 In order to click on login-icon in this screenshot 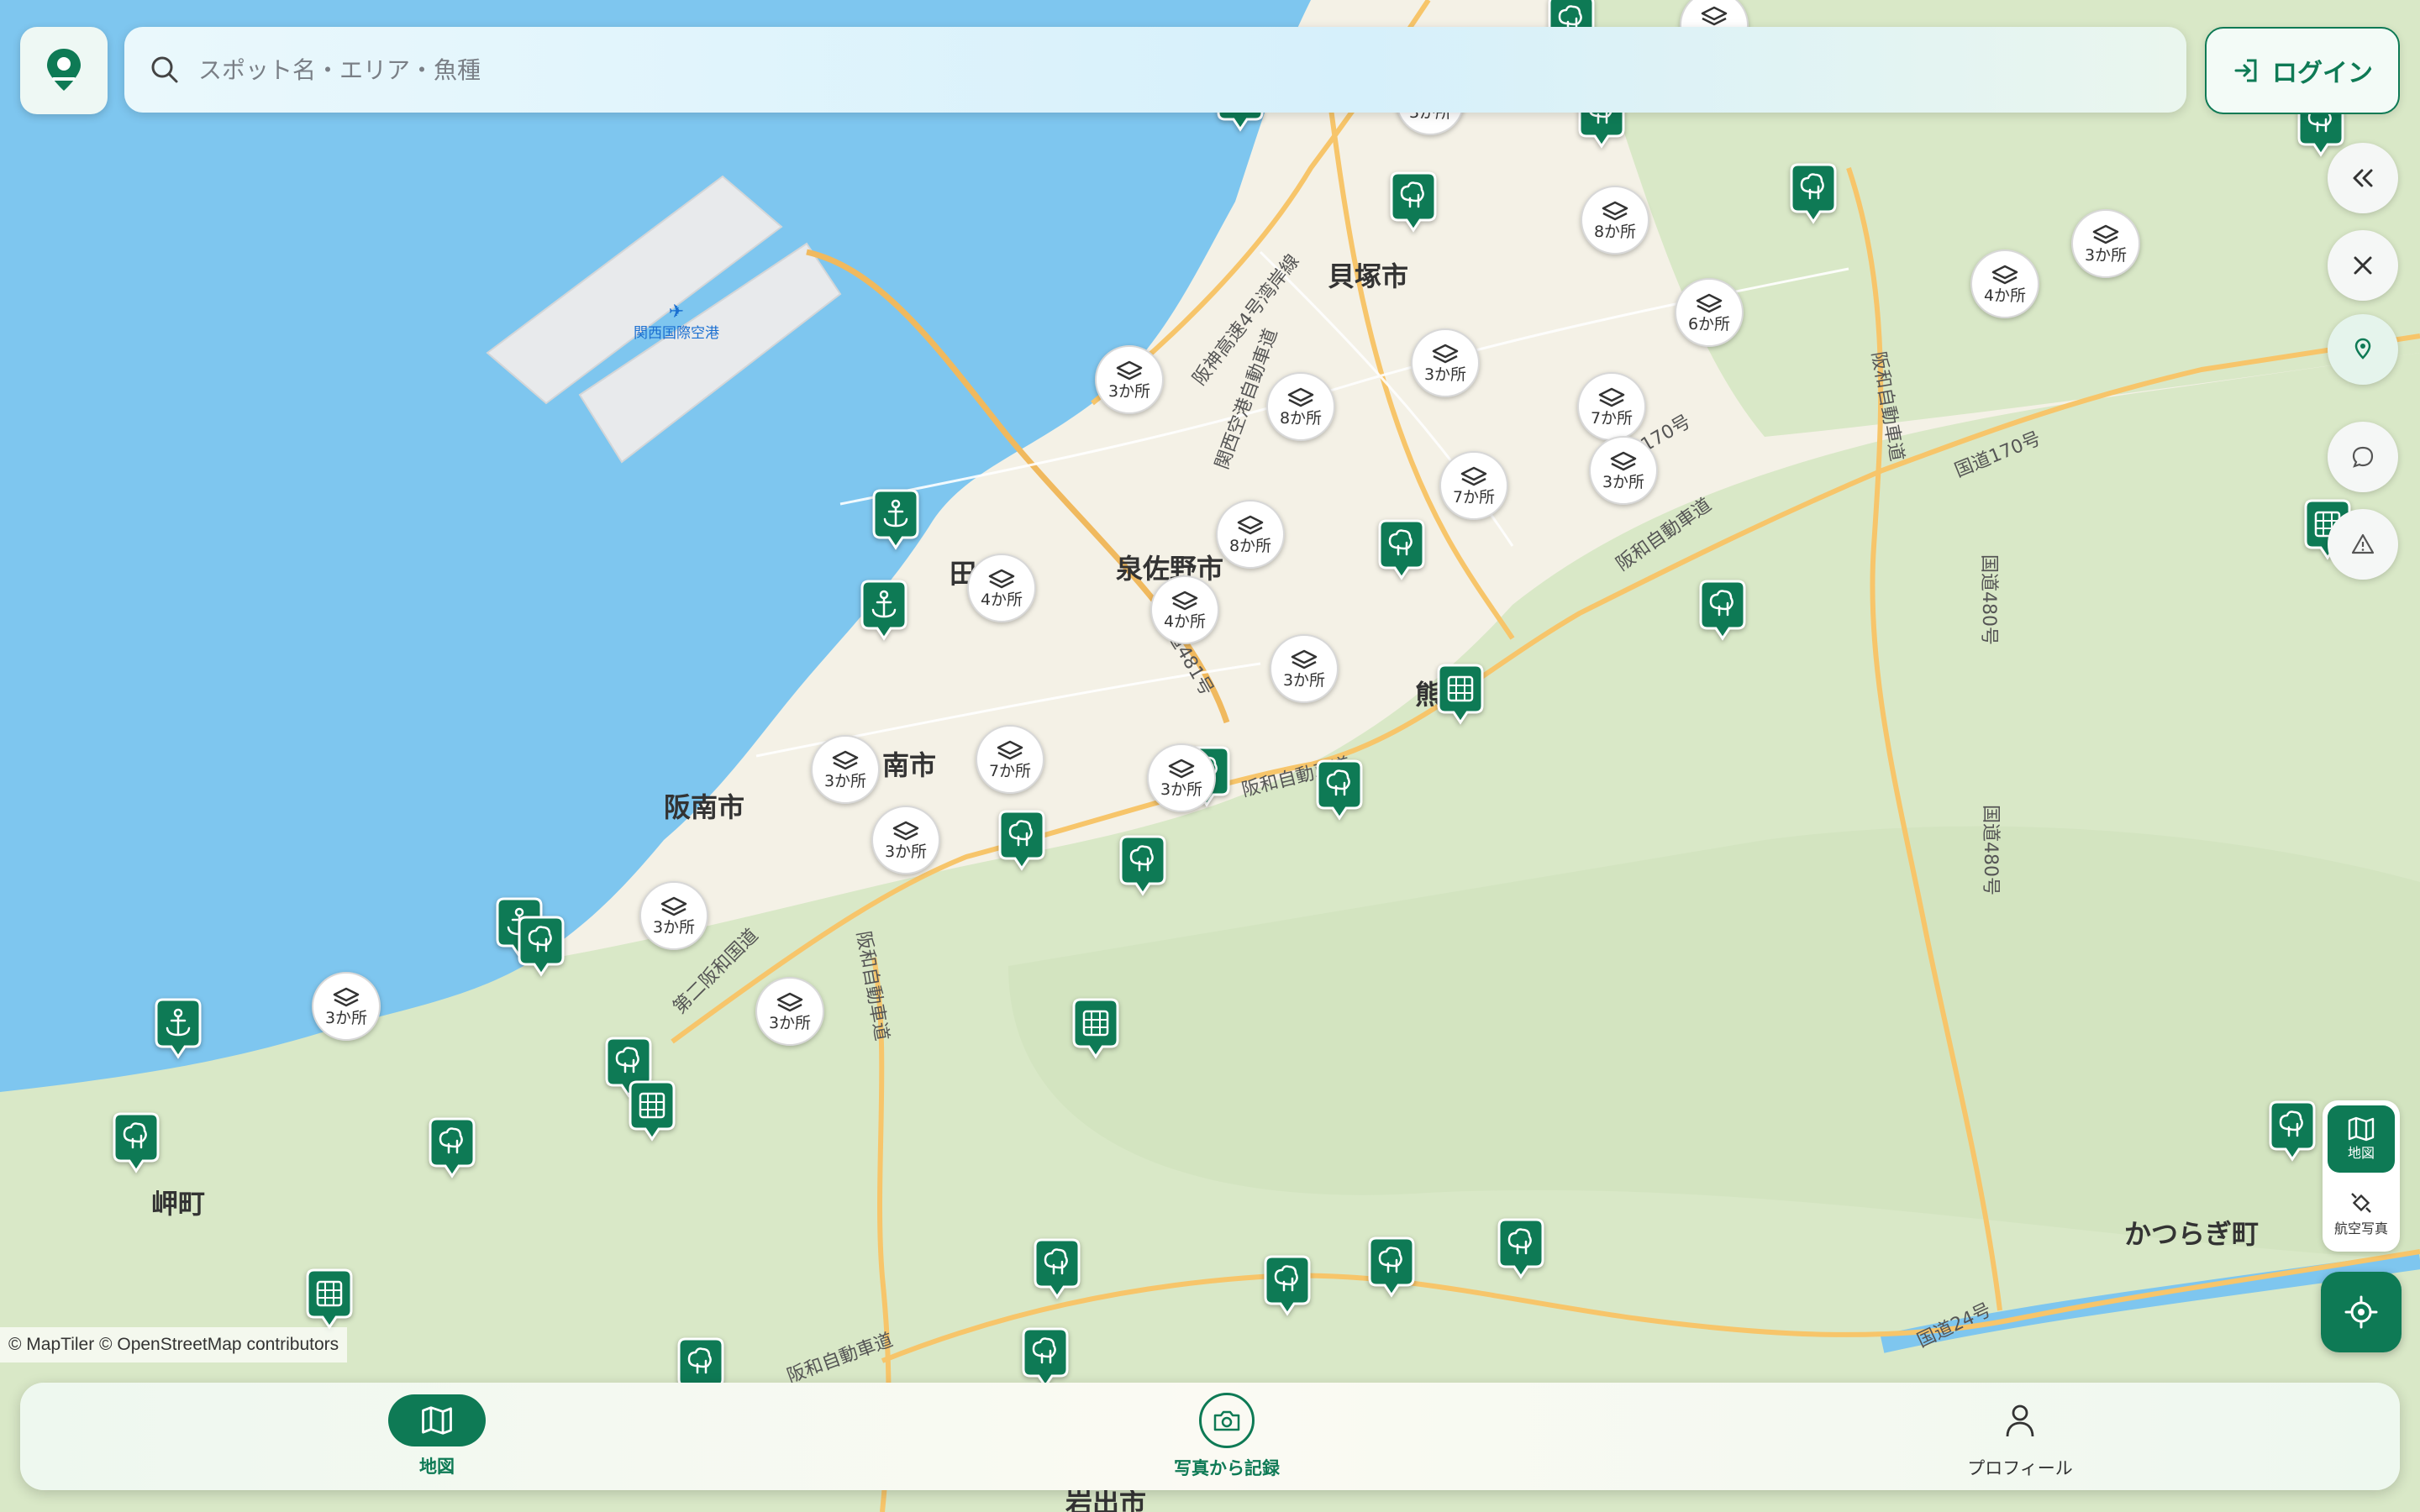, I will do `click(2245, 70)`.